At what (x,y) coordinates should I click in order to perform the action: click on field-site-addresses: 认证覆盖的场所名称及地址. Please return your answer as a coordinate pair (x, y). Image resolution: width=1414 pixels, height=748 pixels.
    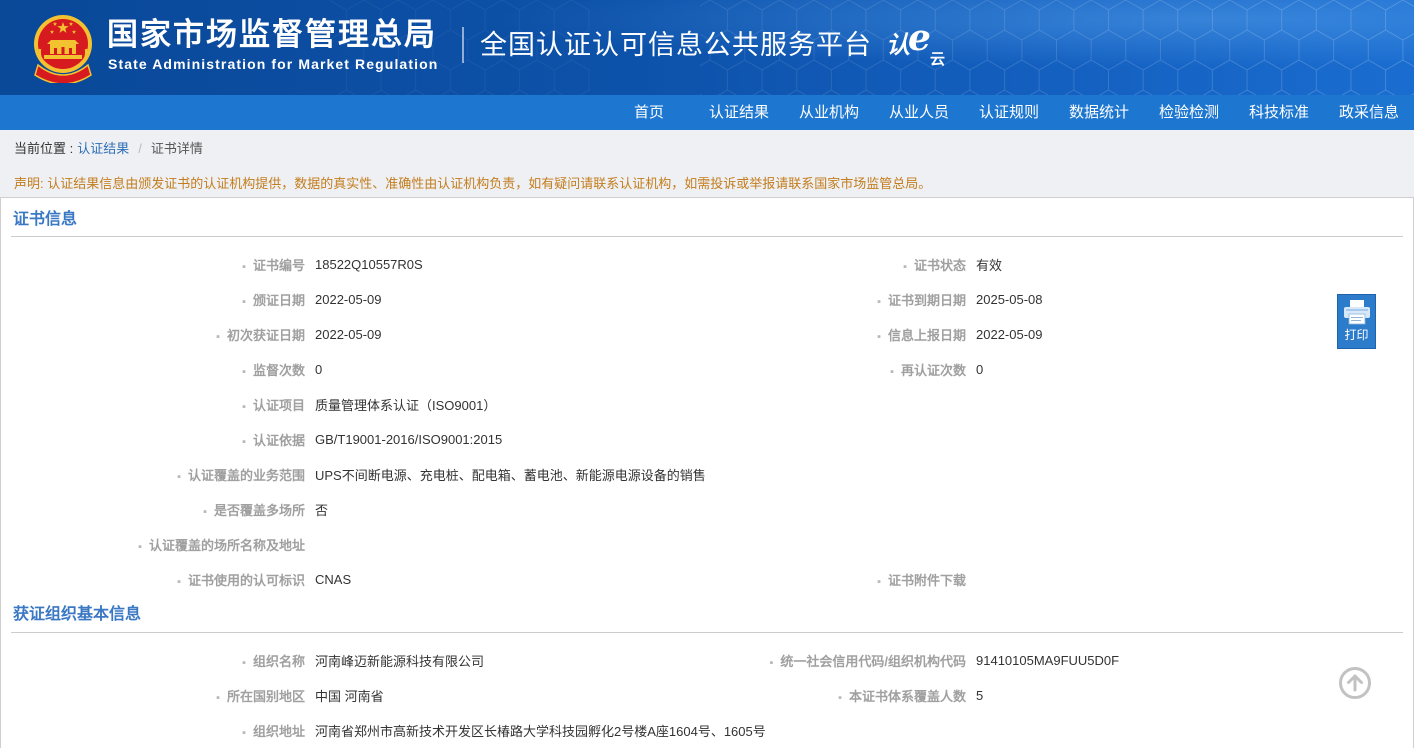
    Looking at the image, I should click on (707, 544).